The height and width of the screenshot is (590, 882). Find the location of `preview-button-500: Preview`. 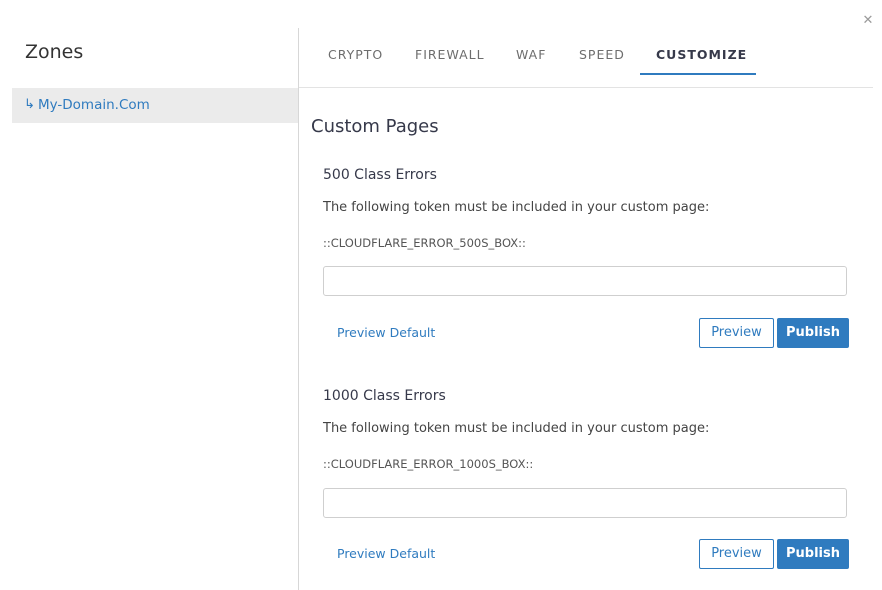

preview-button-500: Preview is located at coordinates (736, 333).